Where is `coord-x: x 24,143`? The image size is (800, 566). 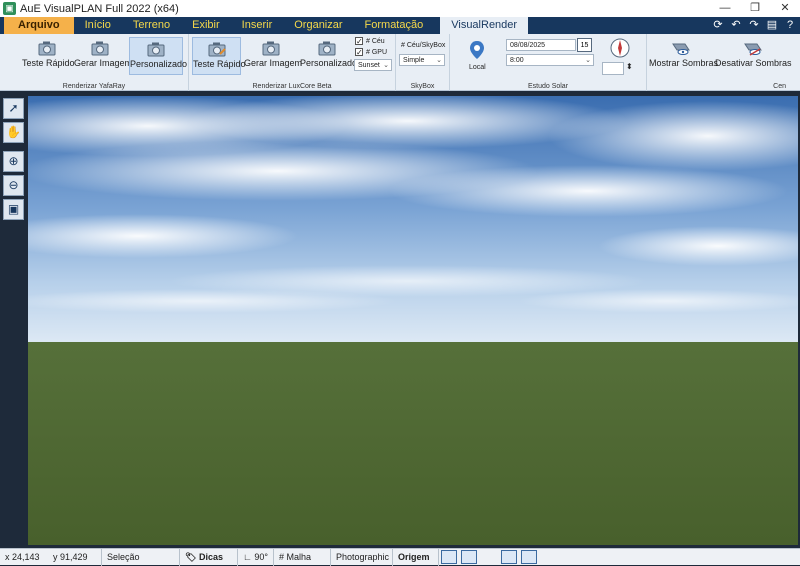 coord-x: x 24,143 is located at coordinates (22, 556).